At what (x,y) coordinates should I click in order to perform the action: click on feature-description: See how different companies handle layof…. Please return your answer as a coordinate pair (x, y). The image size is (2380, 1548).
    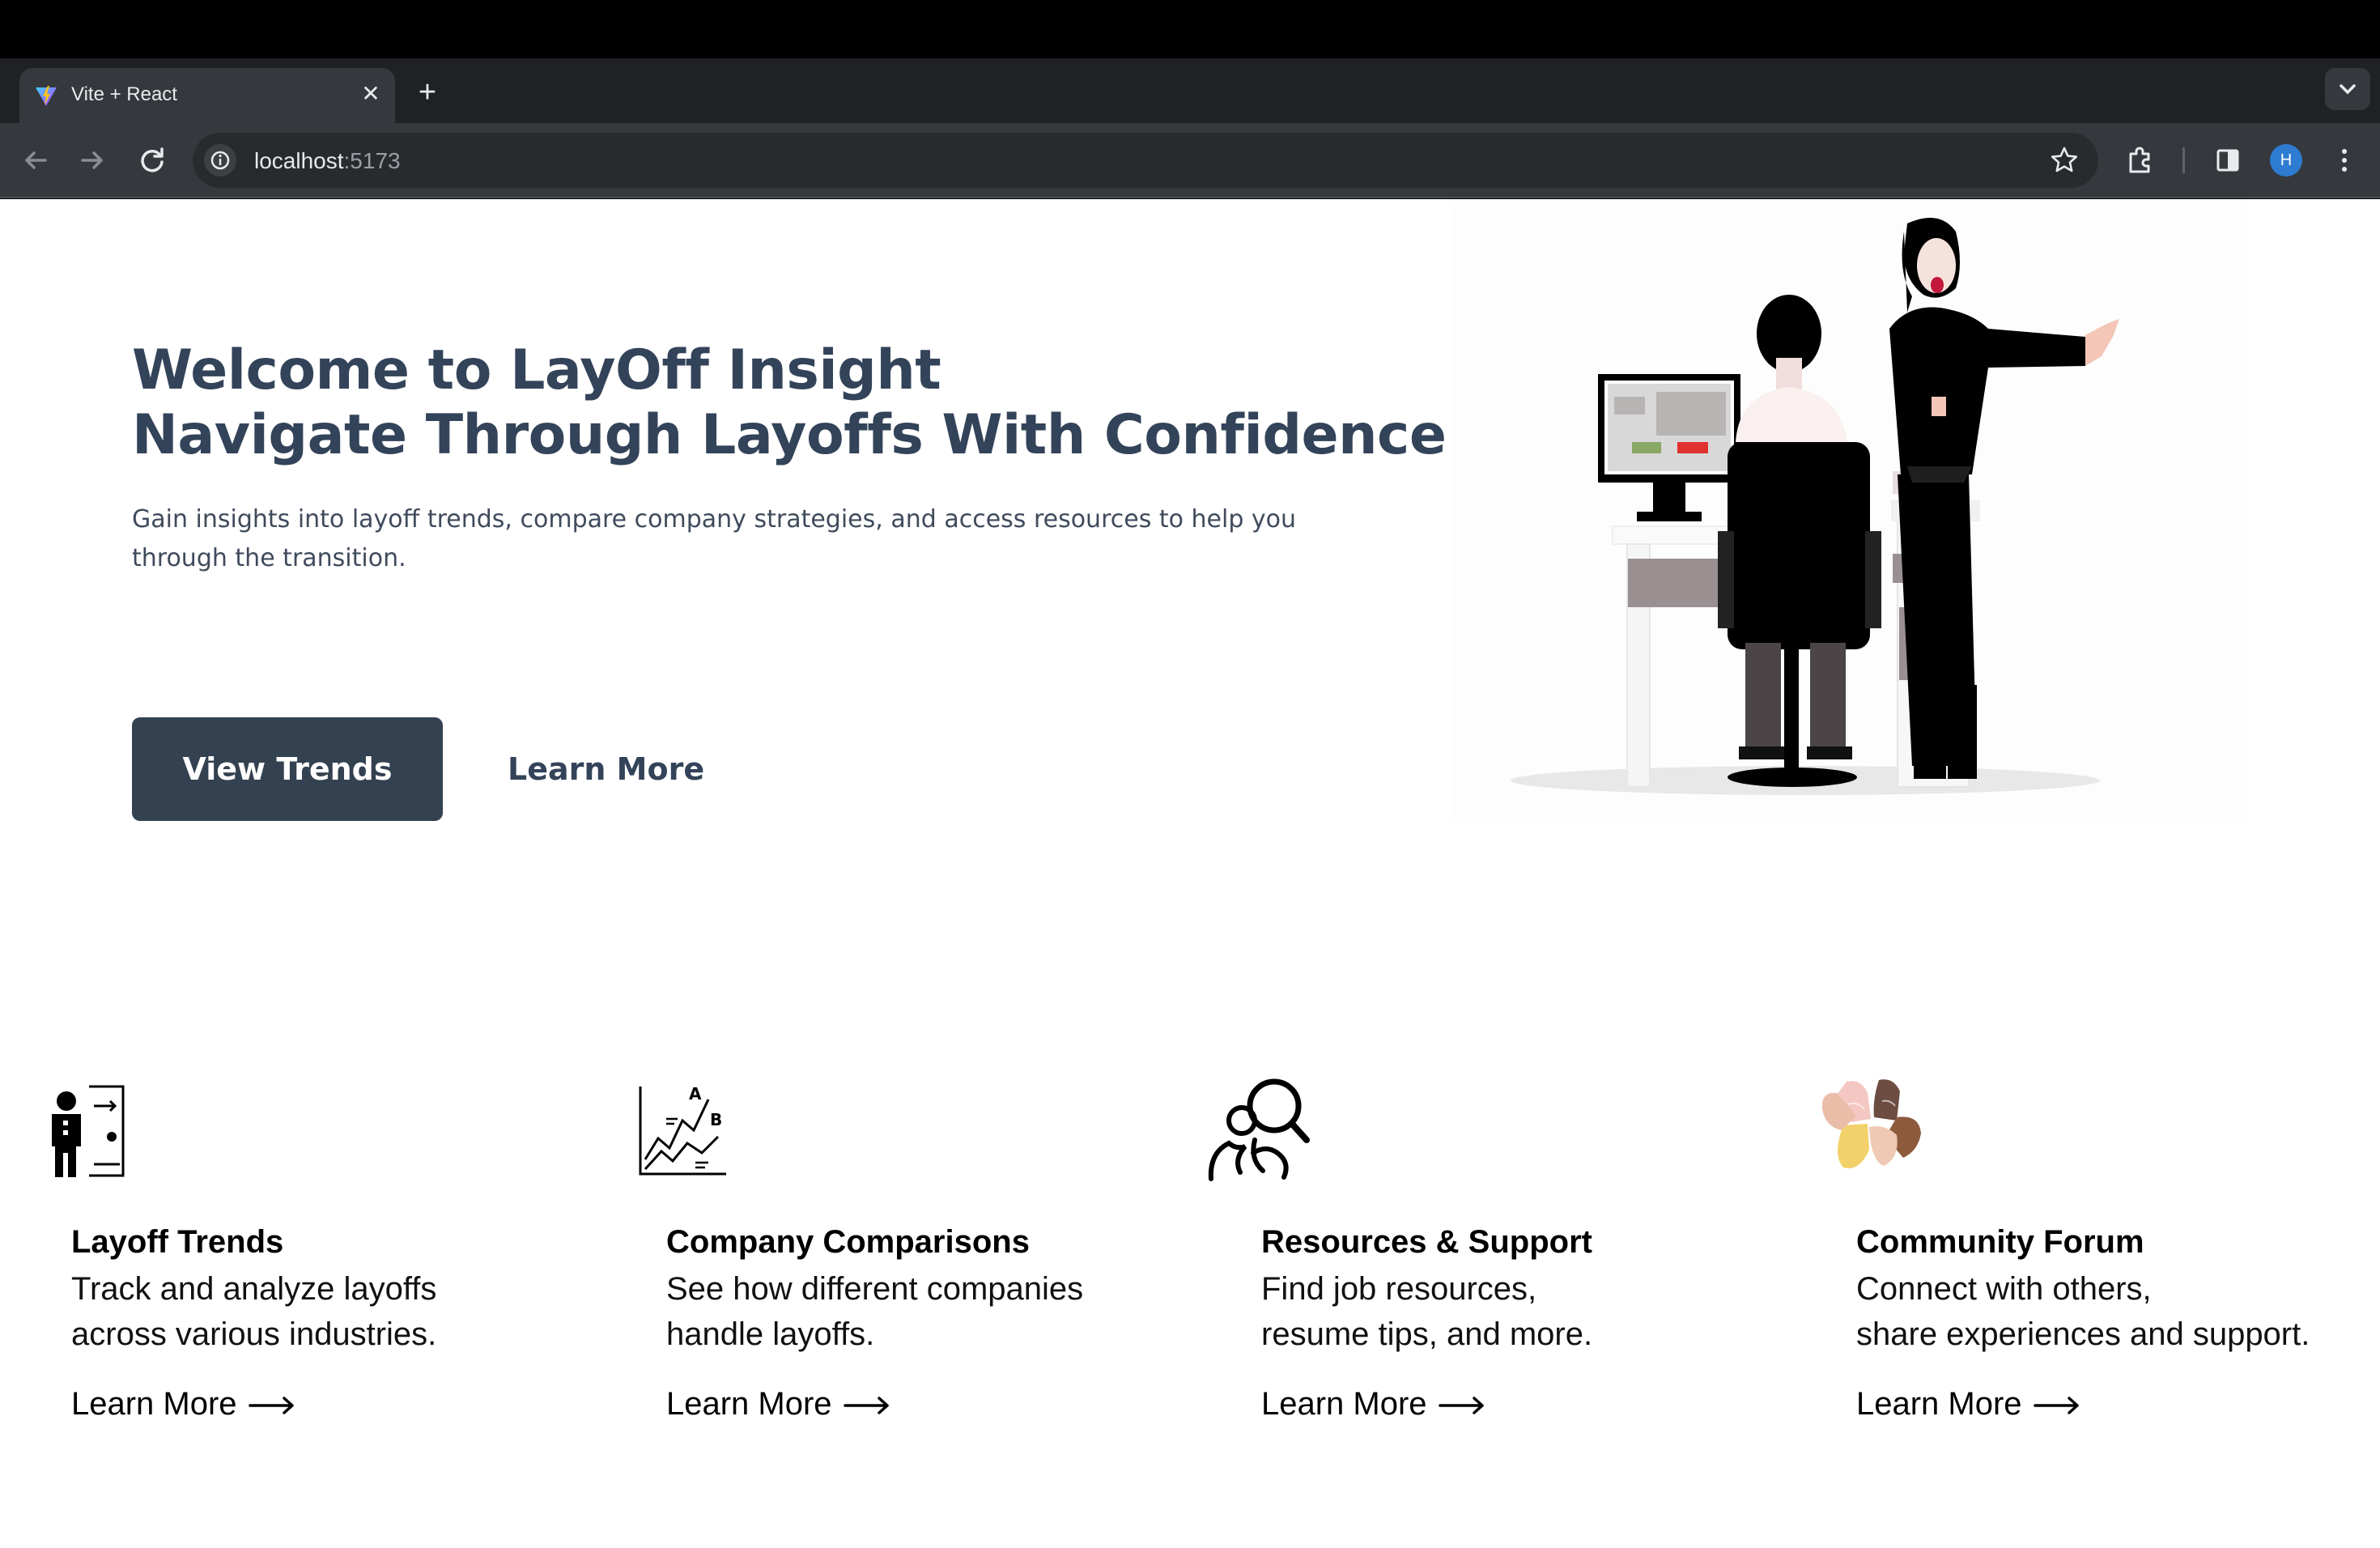
    Looking at the image, I should click on (874, 1311).